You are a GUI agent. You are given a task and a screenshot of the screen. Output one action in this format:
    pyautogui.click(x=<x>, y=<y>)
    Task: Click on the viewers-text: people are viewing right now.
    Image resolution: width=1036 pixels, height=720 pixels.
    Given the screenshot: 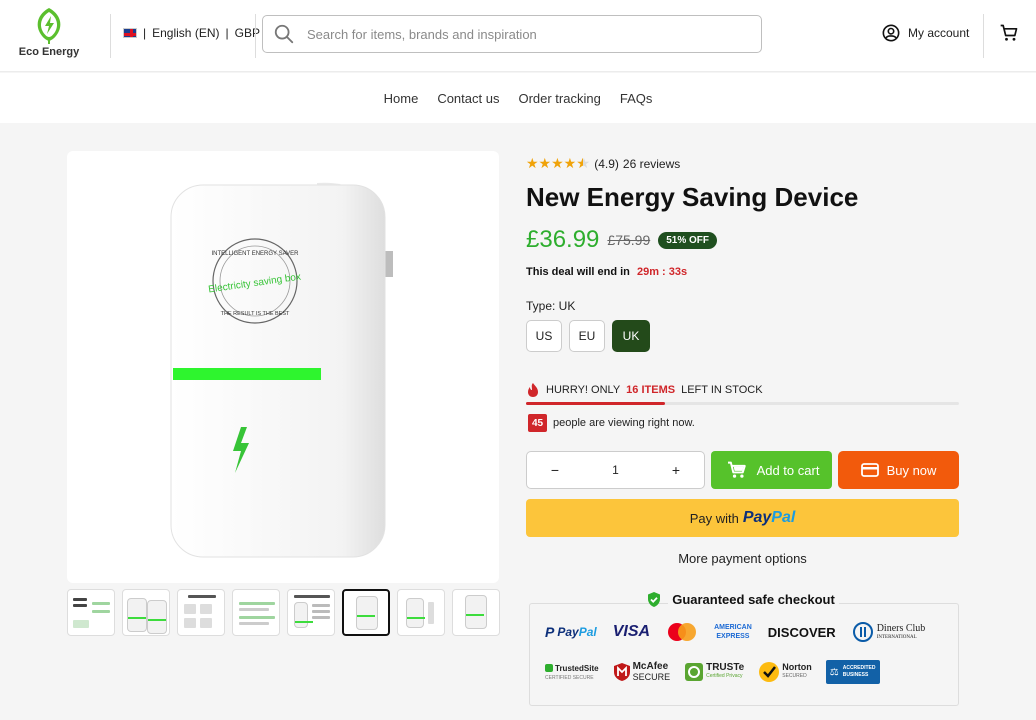 What is the action you would take?
    pyautogui.click(x=624, y=423)
    